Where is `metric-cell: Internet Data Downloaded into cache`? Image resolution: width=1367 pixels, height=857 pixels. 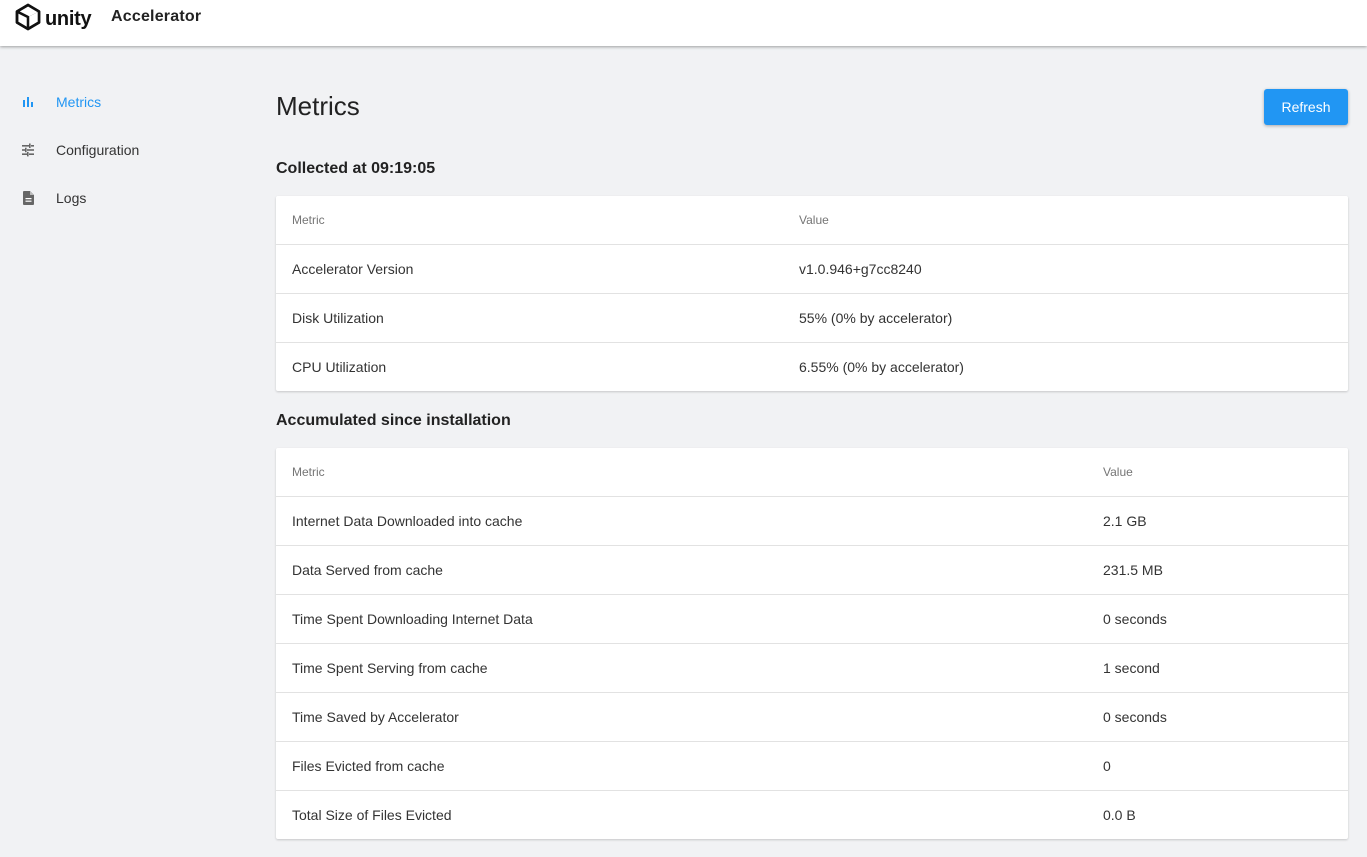
metric-cell: Internet Data Downloaded into cache is located at coordinates (407, 521).